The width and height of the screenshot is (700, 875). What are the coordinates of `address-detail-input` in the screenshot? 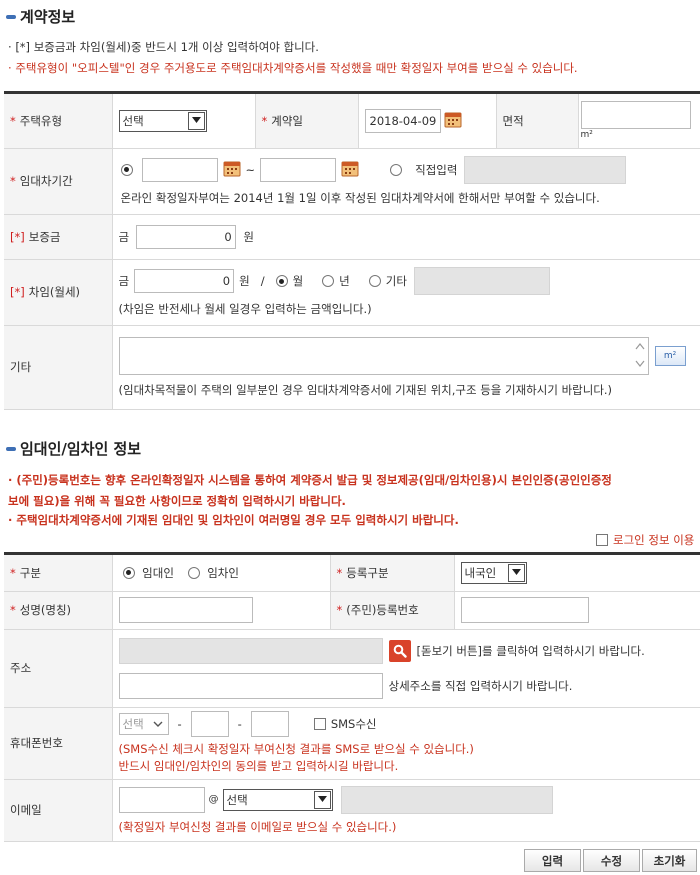 It's located at (250, 685).